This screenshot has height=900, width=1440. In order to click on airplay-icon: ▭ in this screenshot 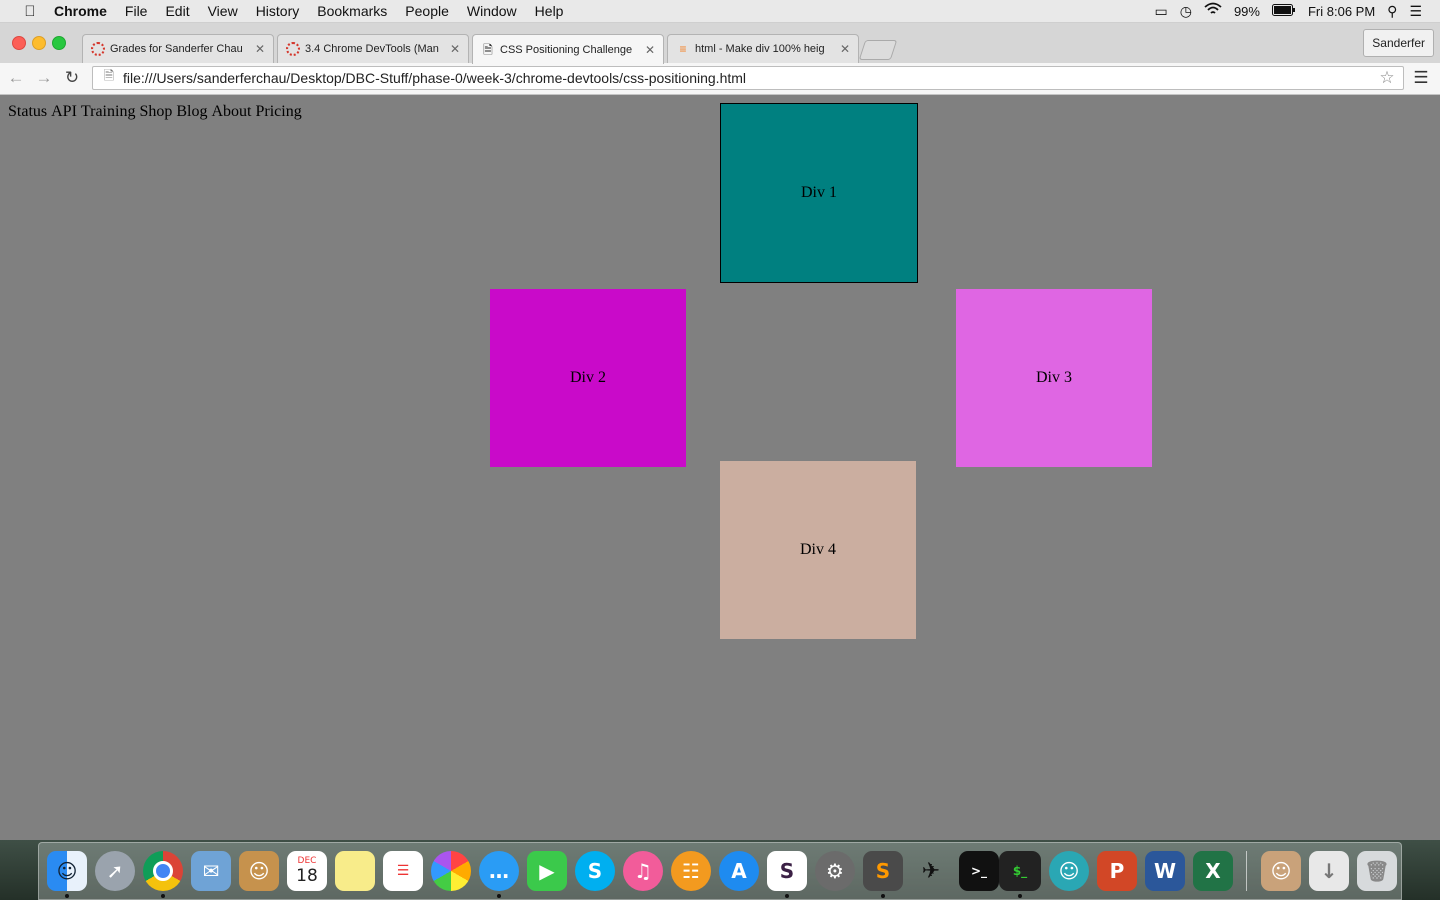, I will do `click(1161, 11)`.